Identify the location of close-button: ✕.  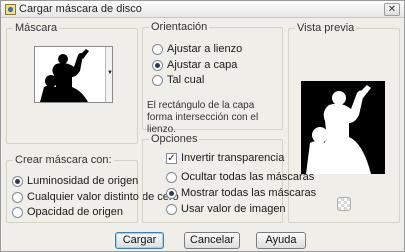
(392, 9).